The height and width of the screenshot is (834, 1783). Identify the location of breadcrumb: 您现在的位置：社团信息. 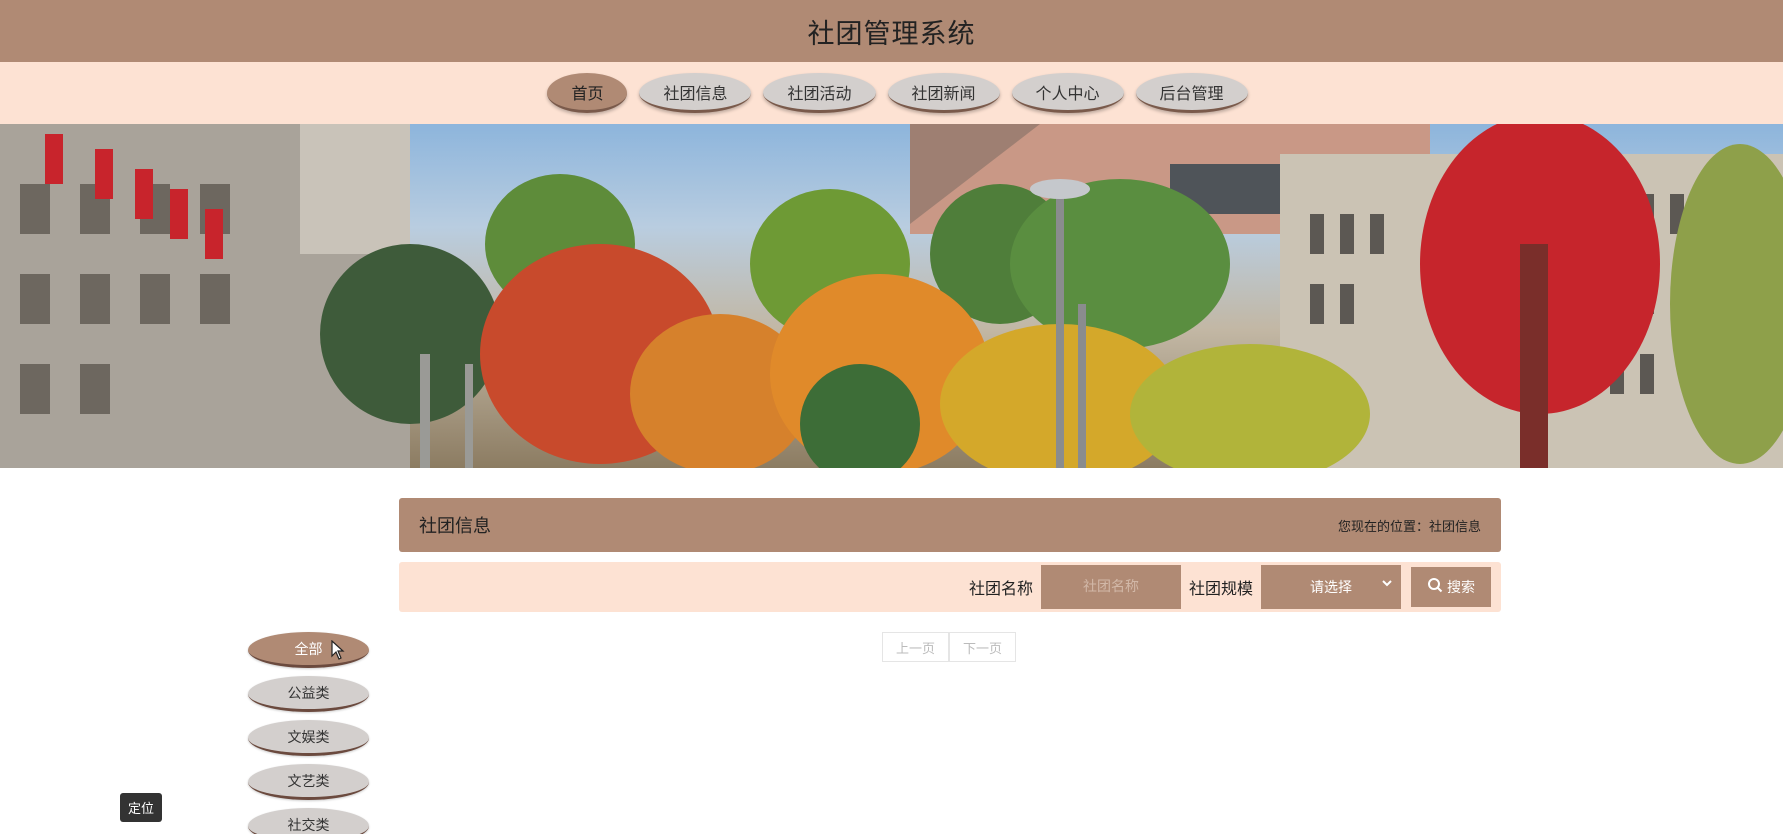
(1409, 527).